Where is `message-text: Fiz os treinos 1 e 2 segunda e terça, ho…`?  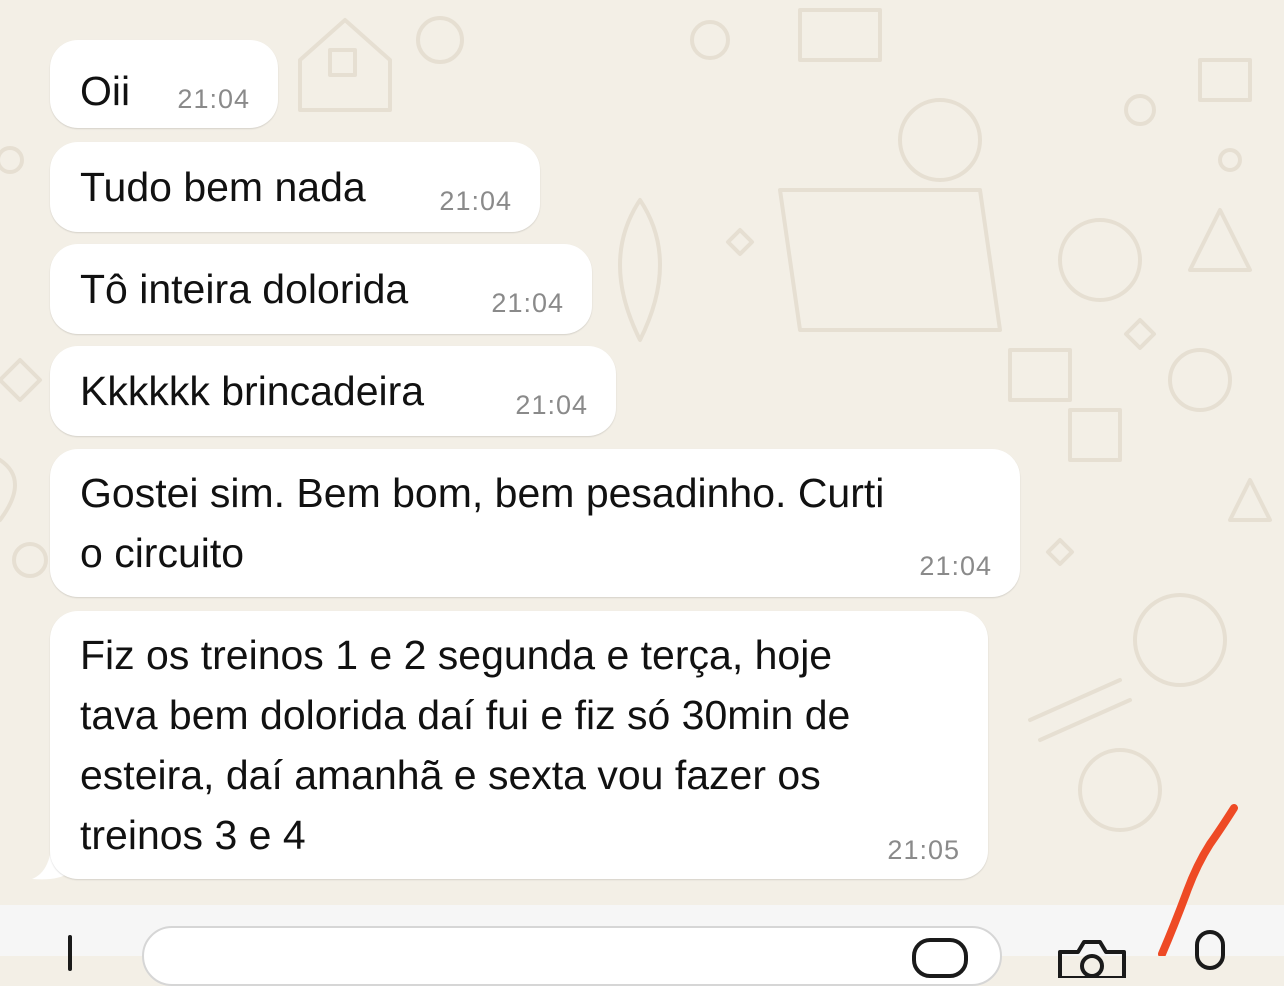
message-text: Fiz os treinos 1 e 2 segunda e terça, ho… is located at coordinates (465, 745).